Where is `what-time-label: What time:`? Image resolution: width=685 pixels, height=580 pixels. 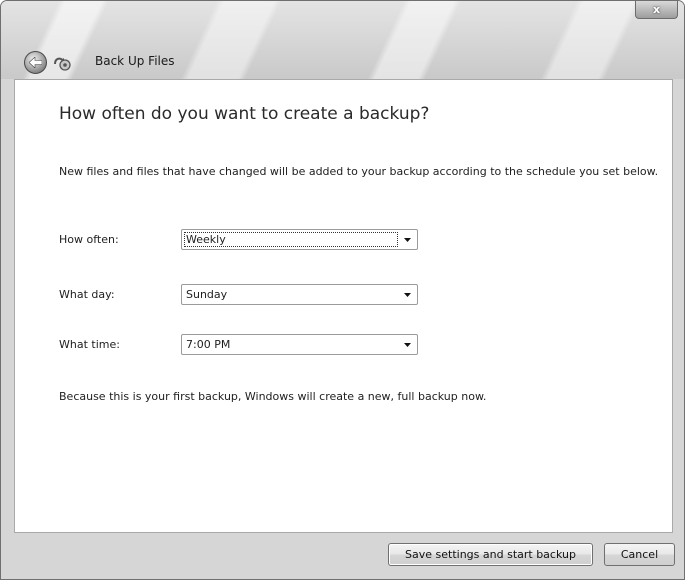
what-time-label: What time: is located at coordinates (89, 344).